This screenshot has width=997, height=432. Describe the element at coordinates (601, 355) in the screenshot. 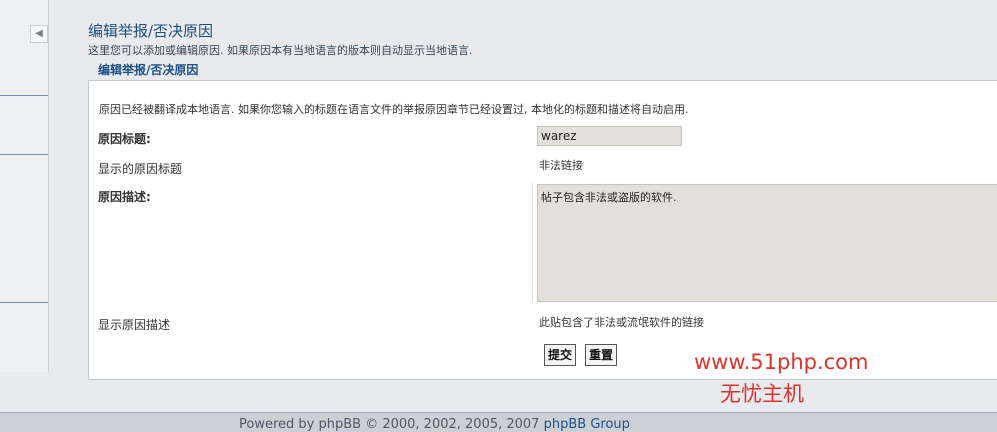

I see `reset-button: 重置` at that location.